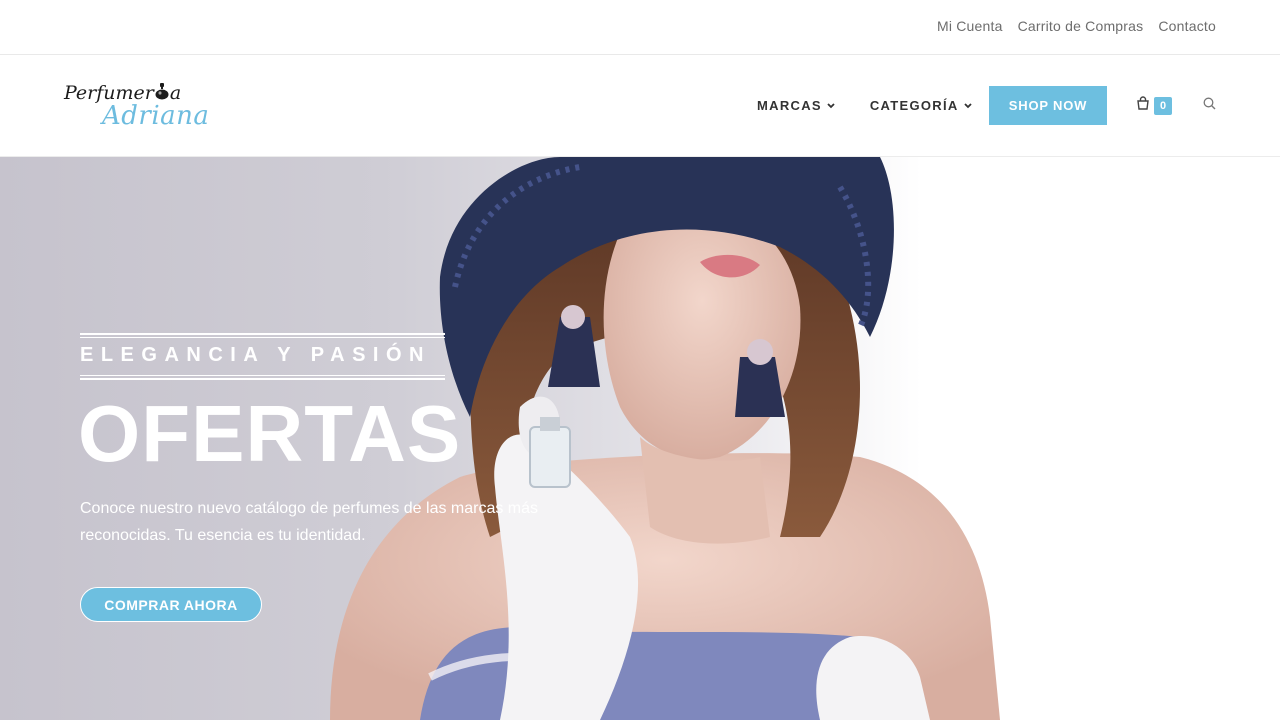  I want to click on main-nav: MARCAS CATEGORÍA, so click(864, 105).